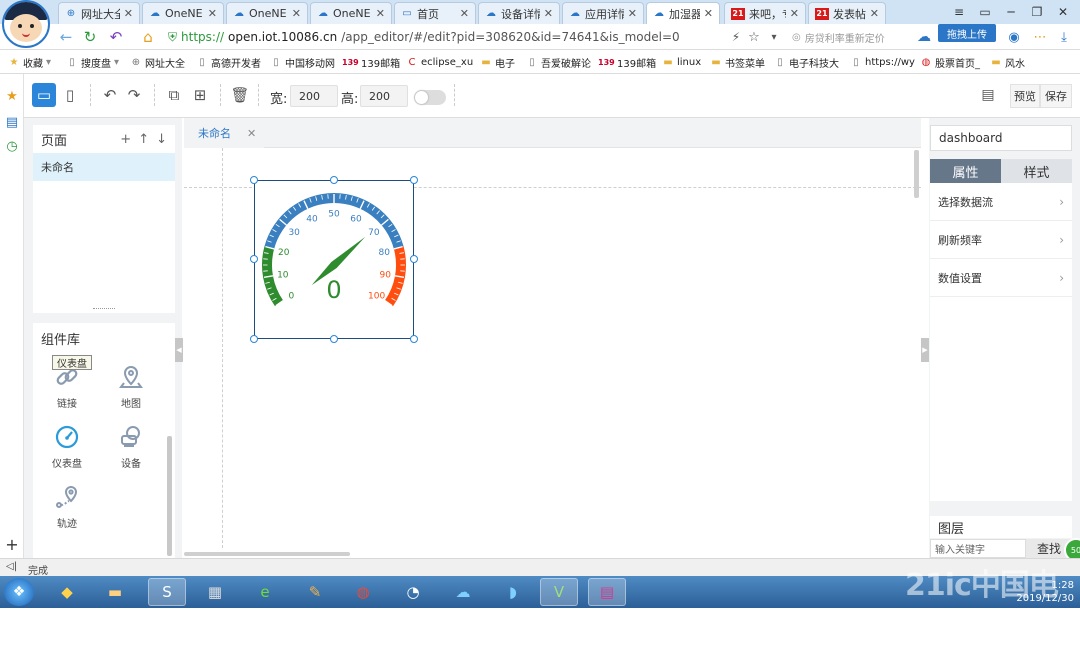 Image resolution: width=1080 pixels, height=648 pixels. I want to click on bookmark-item: ▯高德开发者, so click(228, 62).